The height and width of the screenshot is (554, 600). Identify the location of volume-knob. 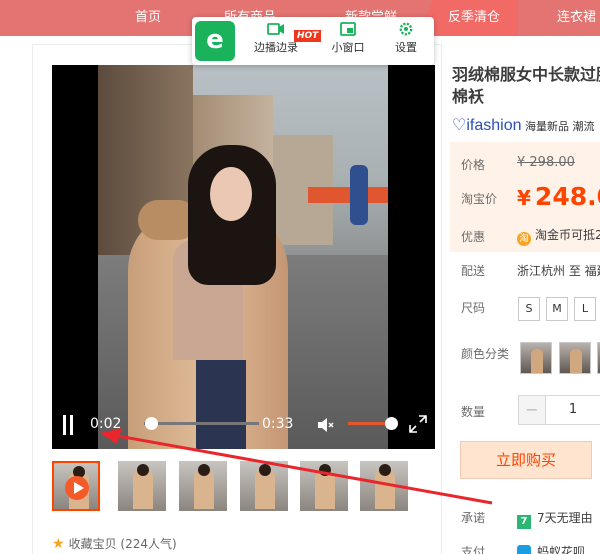
(392, 423).